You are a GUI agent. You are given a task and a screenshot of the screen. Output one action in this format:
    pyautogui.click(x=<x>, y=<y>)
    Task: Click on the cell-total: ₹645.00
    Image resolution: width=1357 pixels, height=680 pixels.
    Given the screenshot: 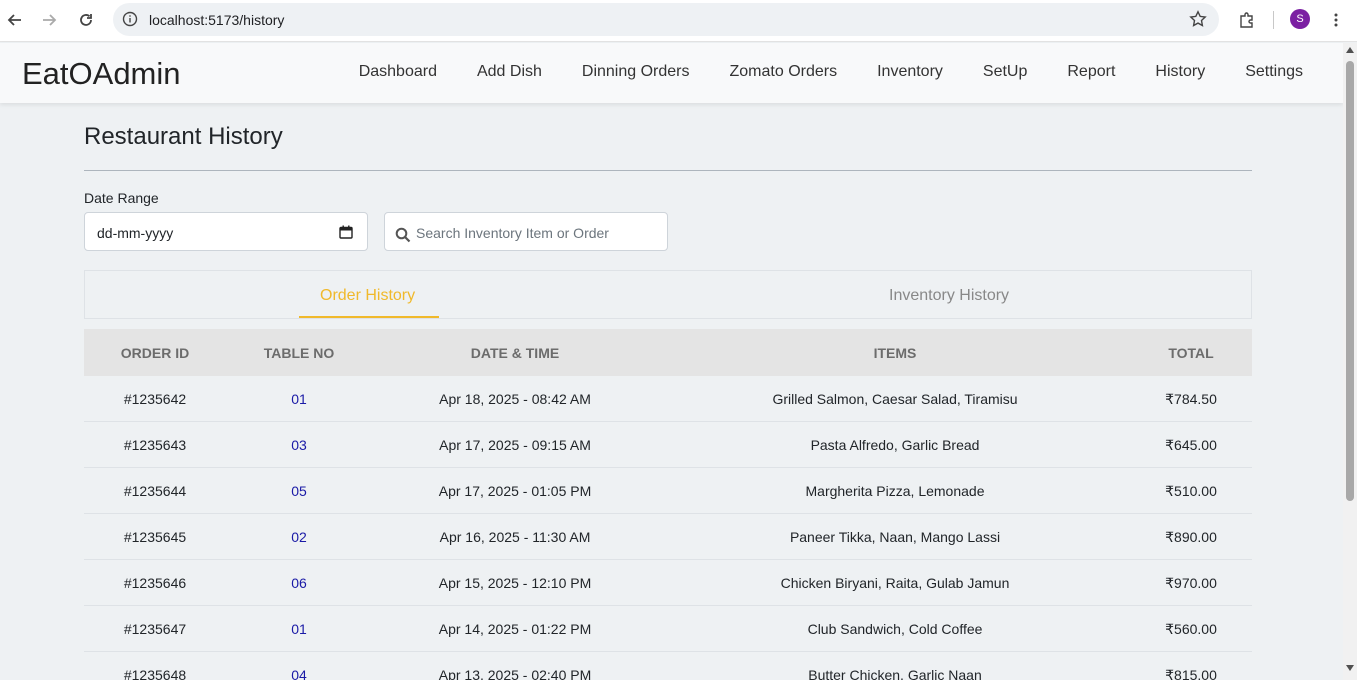 What is the action you would take?
    pyautogui.click(x=1191, y=445)
    